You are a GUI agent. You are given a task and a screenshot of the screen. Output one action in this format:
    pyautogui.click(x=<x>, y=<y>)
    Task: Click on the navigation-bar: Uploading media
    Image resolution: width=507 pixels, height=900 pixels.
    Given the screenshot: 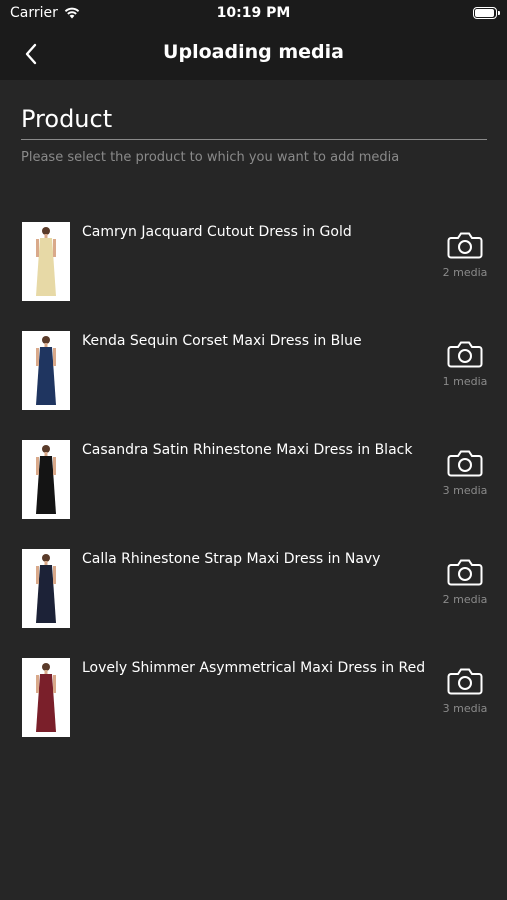 What is the action you would take?
    pyautogui.click(x=253, y=54)
    